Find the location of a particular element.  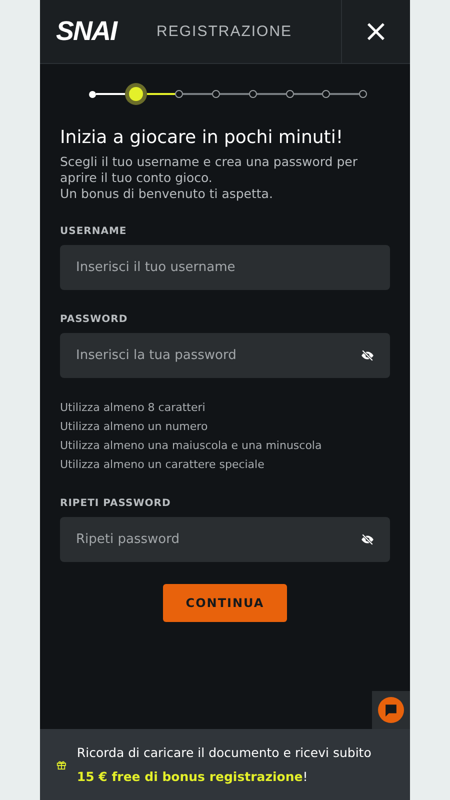

bonus-text: Ricorda di caricare il documento e ricevi subito 15 € free di bonus registrazione! is located at coordinates (224, 765).